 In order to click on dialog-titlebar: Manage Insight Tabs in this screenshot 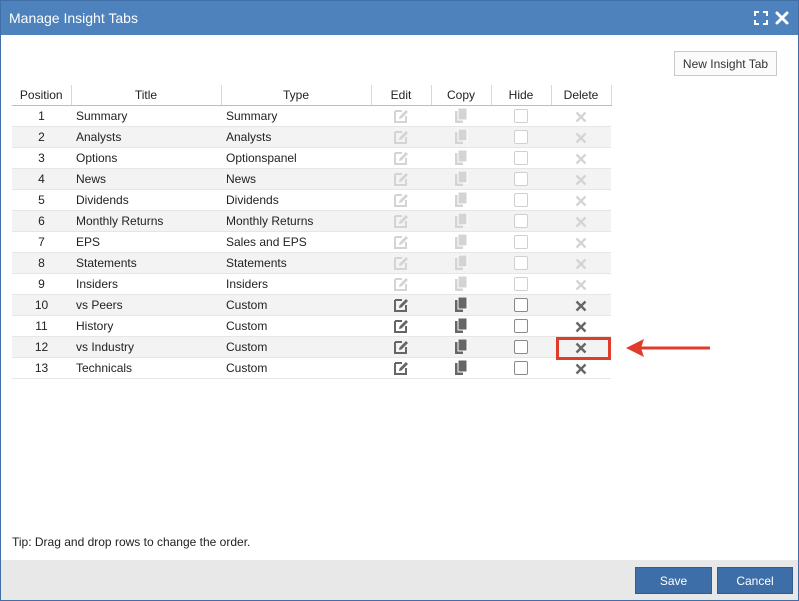, I will do `click(399, 18)`.